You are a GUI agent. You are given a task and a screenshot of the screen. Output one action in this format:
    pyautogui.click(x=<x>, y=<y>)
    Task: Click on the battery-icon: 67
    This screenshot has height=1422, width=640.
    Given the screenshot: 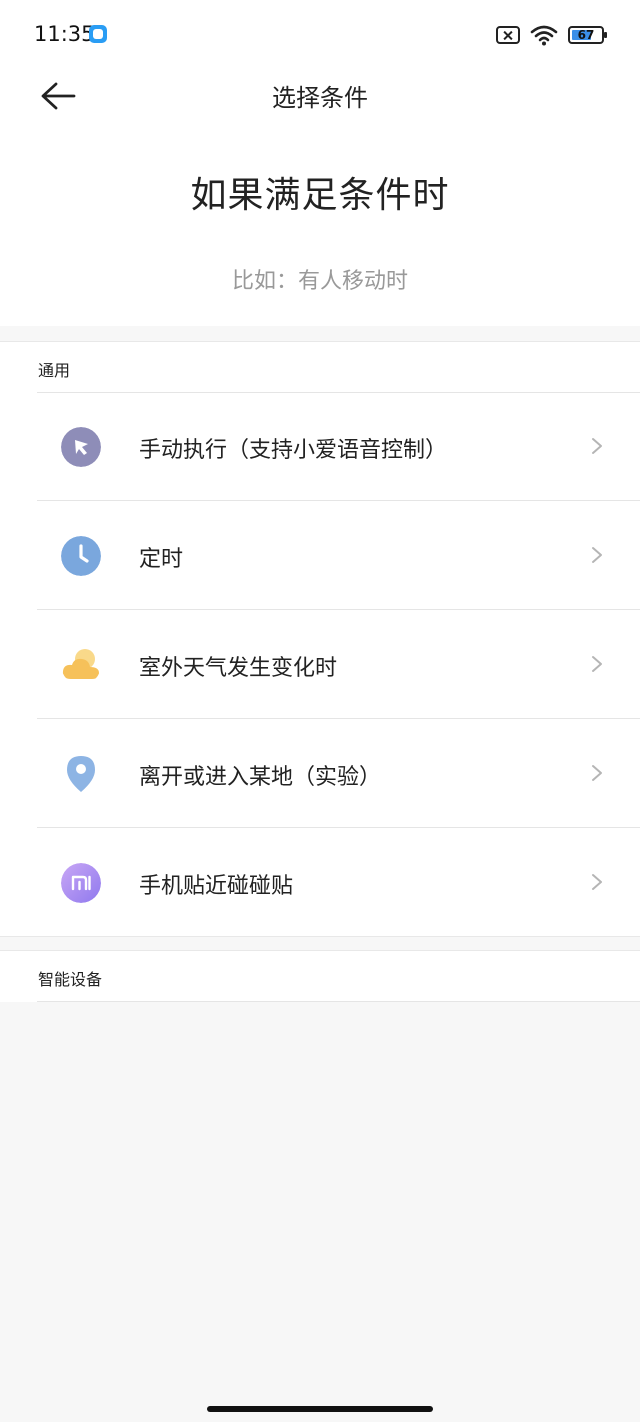 What is the action you would take?
    pyautogui.click(x=587, y=35)
    